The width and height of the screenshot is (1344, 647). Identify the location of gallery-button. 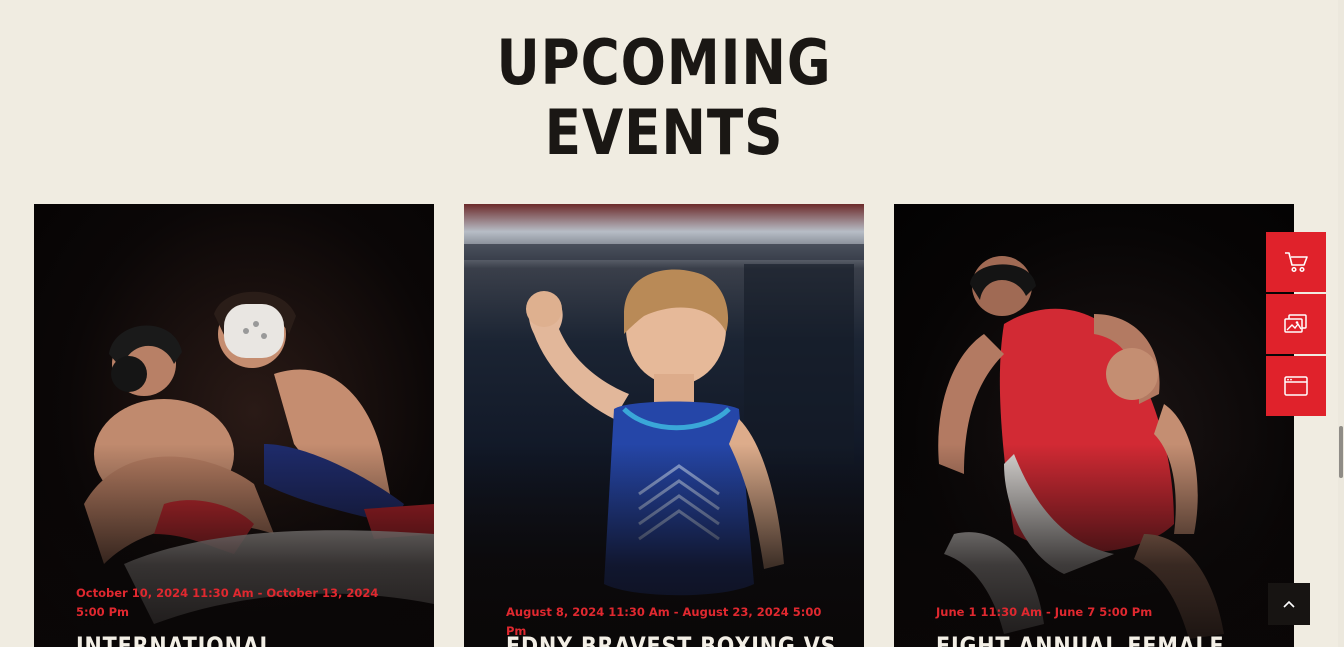
(1296, 324).